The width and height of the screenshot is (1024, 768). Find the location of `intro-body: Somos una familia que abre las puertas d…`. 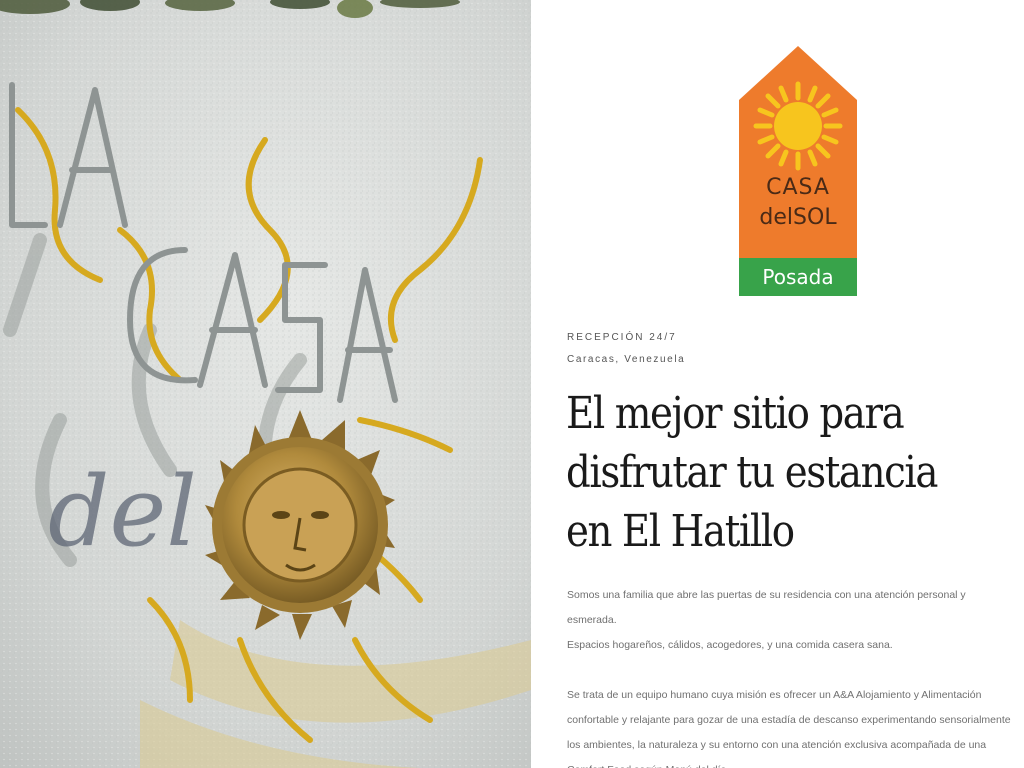

intro-body: Somos una familia que abre las puertas d… is located at coordinates (792, 675).